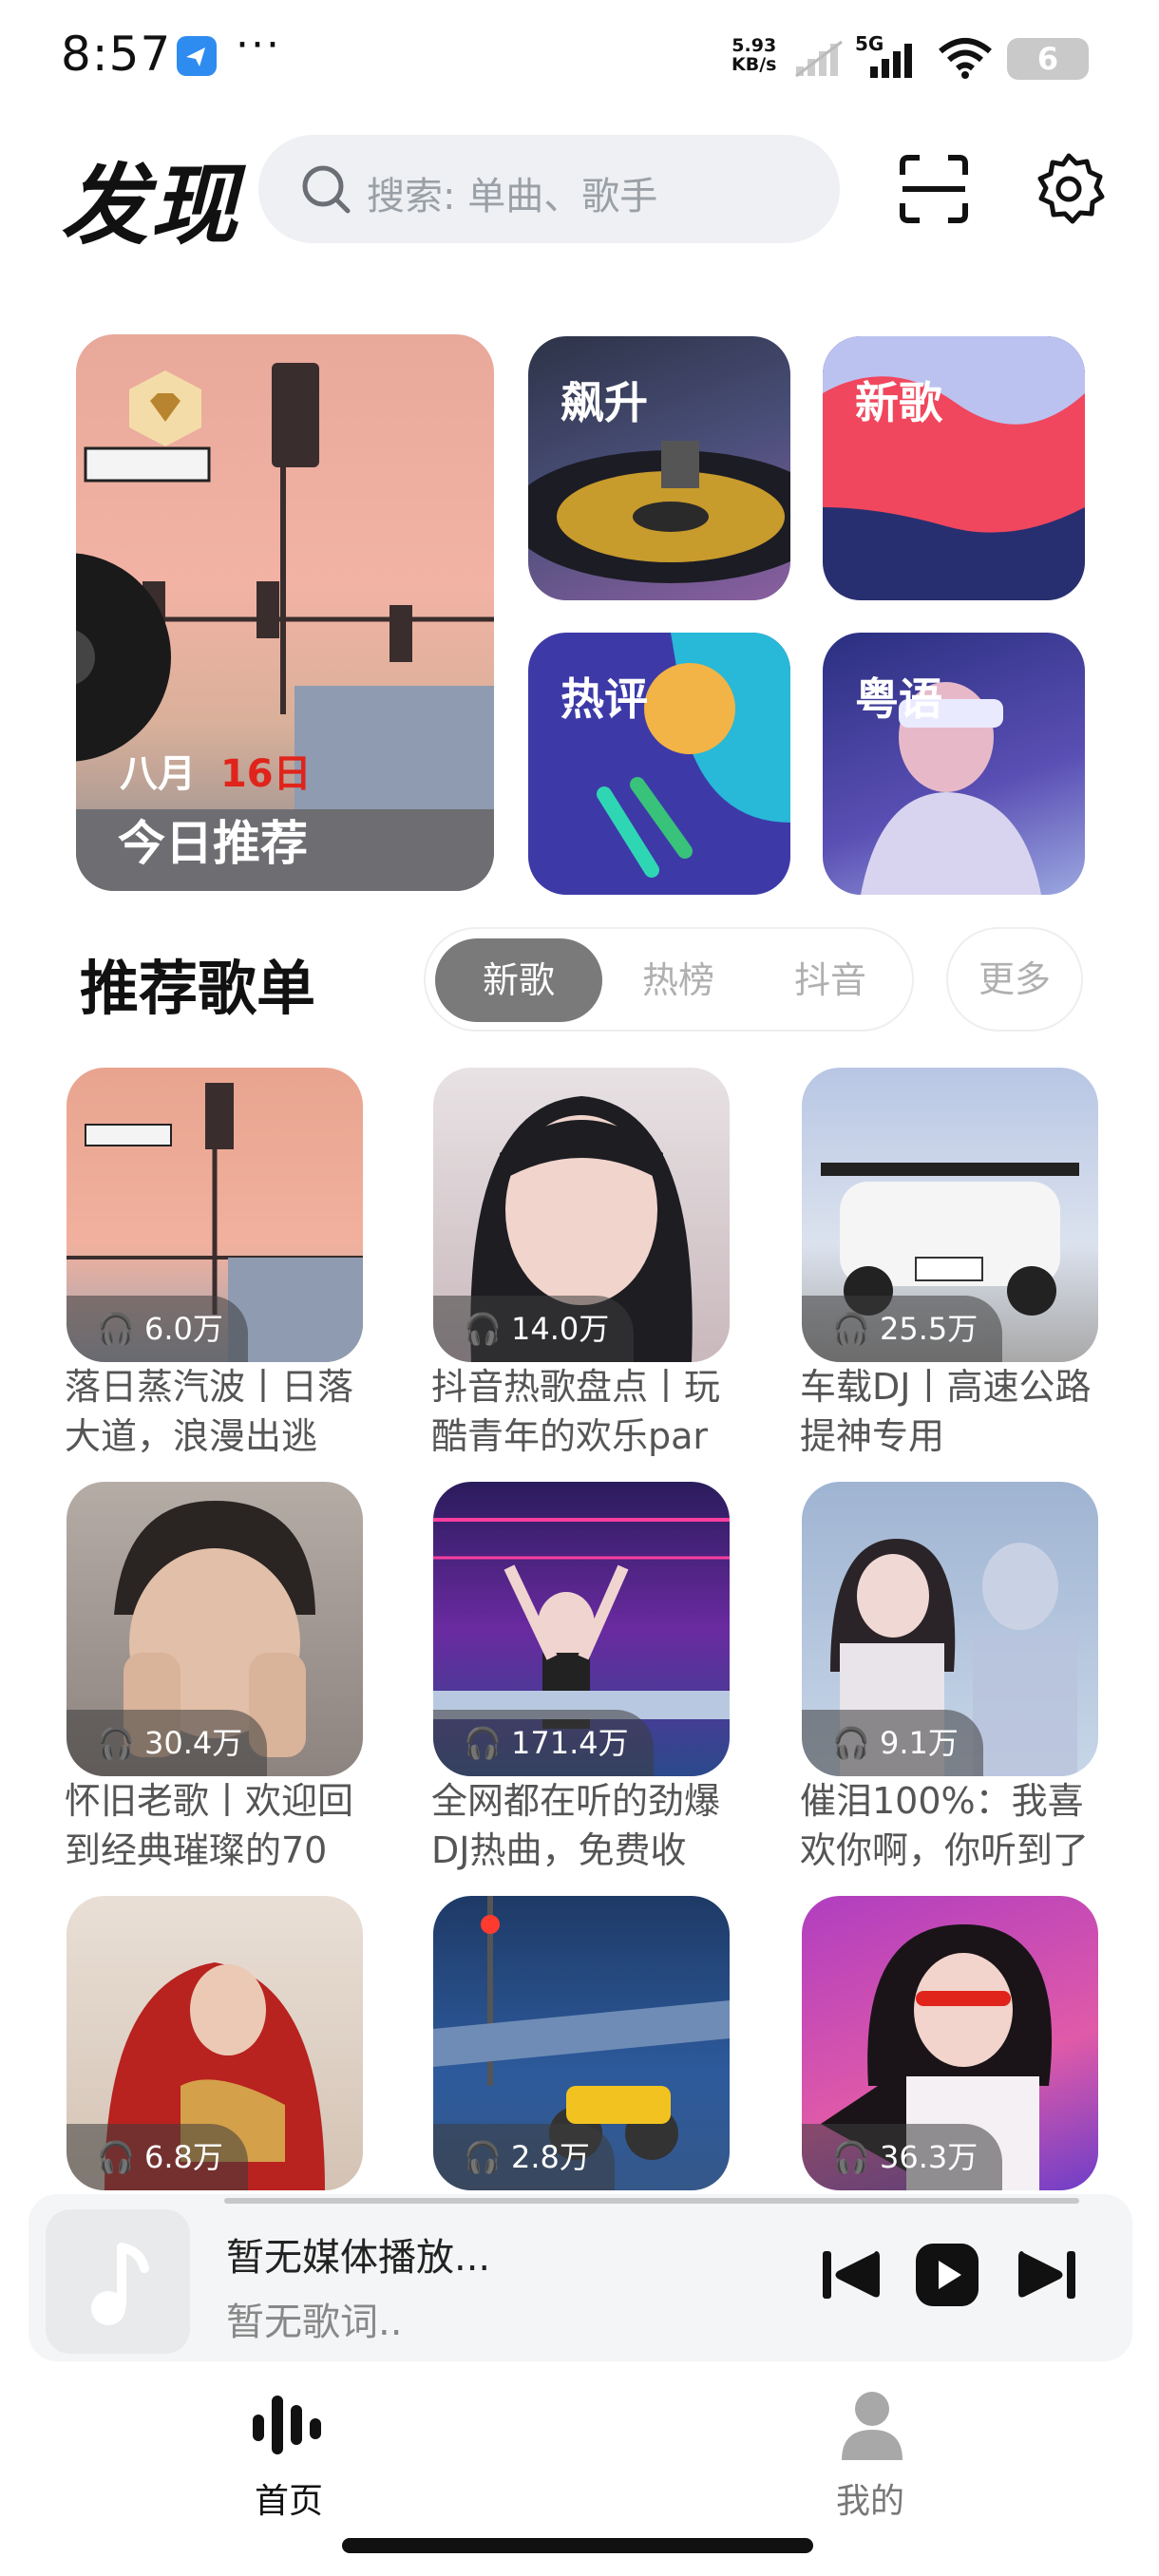 This screenshot has width=1159, height=2576. I want to click on play-count-badge: 🎧 36.3万, so click(902, 2157).